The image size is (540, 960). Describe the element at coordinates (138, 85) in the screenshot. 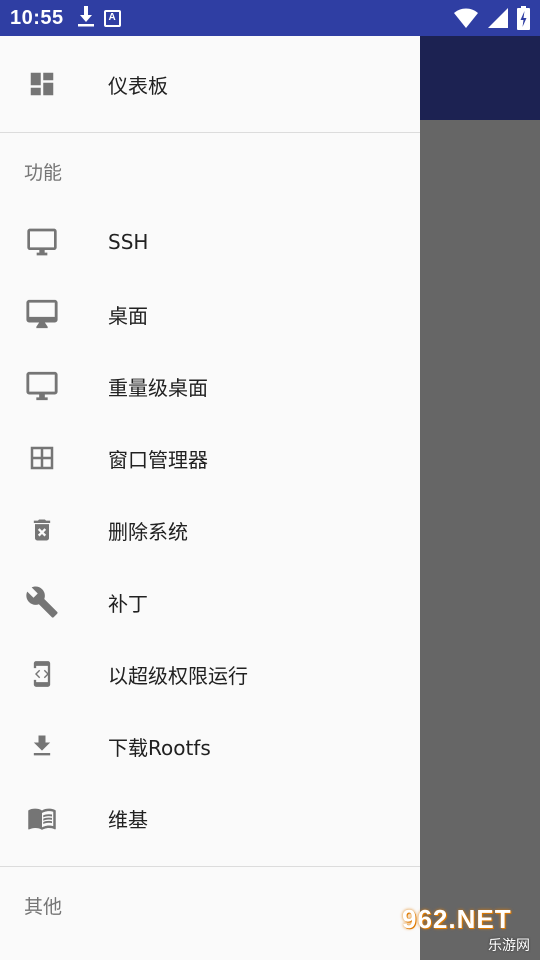

I see `drawer-item-label: 仪表板` at that location.